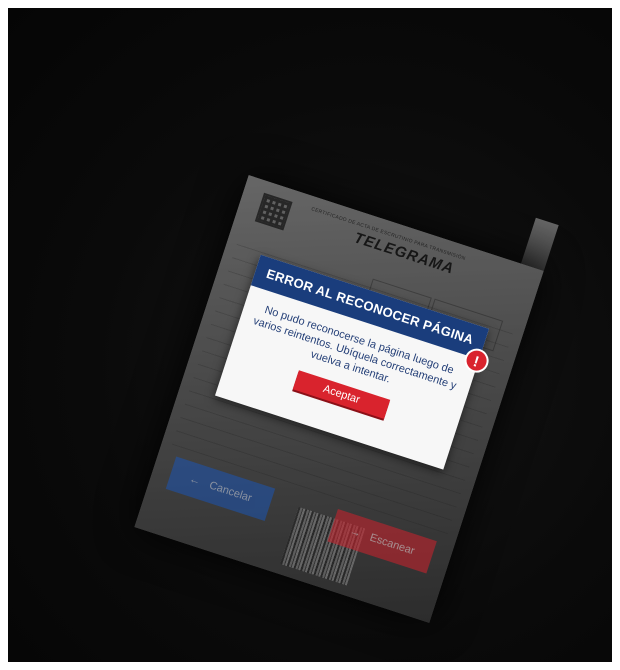  Describe the element at coordinates (392, 544) in the screenshot. I see `scan-label: Escanear` at that location.